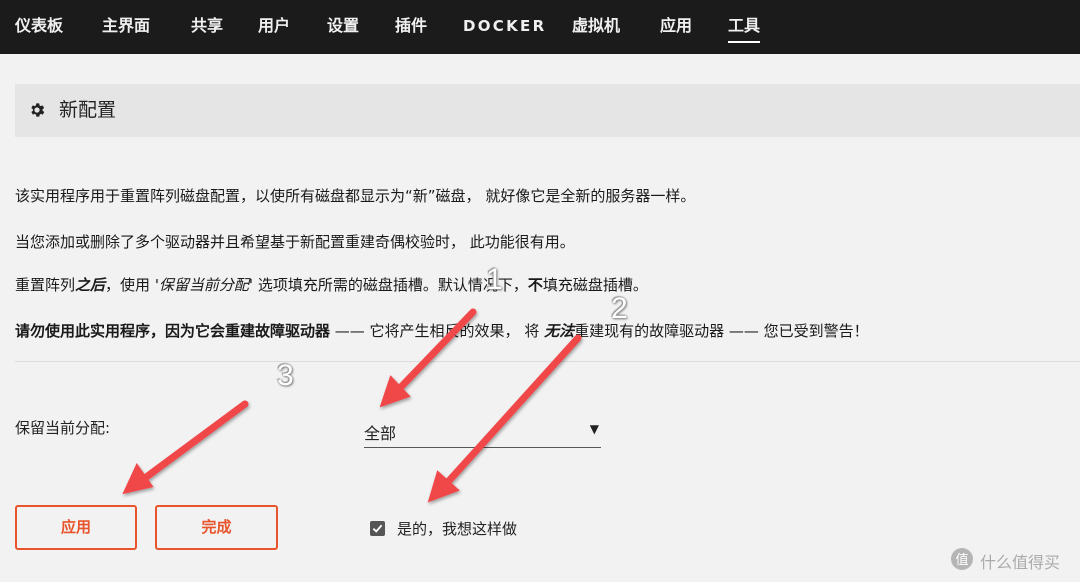 The image size is (1080, 582). What do you see at coordinates (1020, 562) in the screenshot?
I see `watermark-text: 什么值得买` at bounding box center [1020, 562].